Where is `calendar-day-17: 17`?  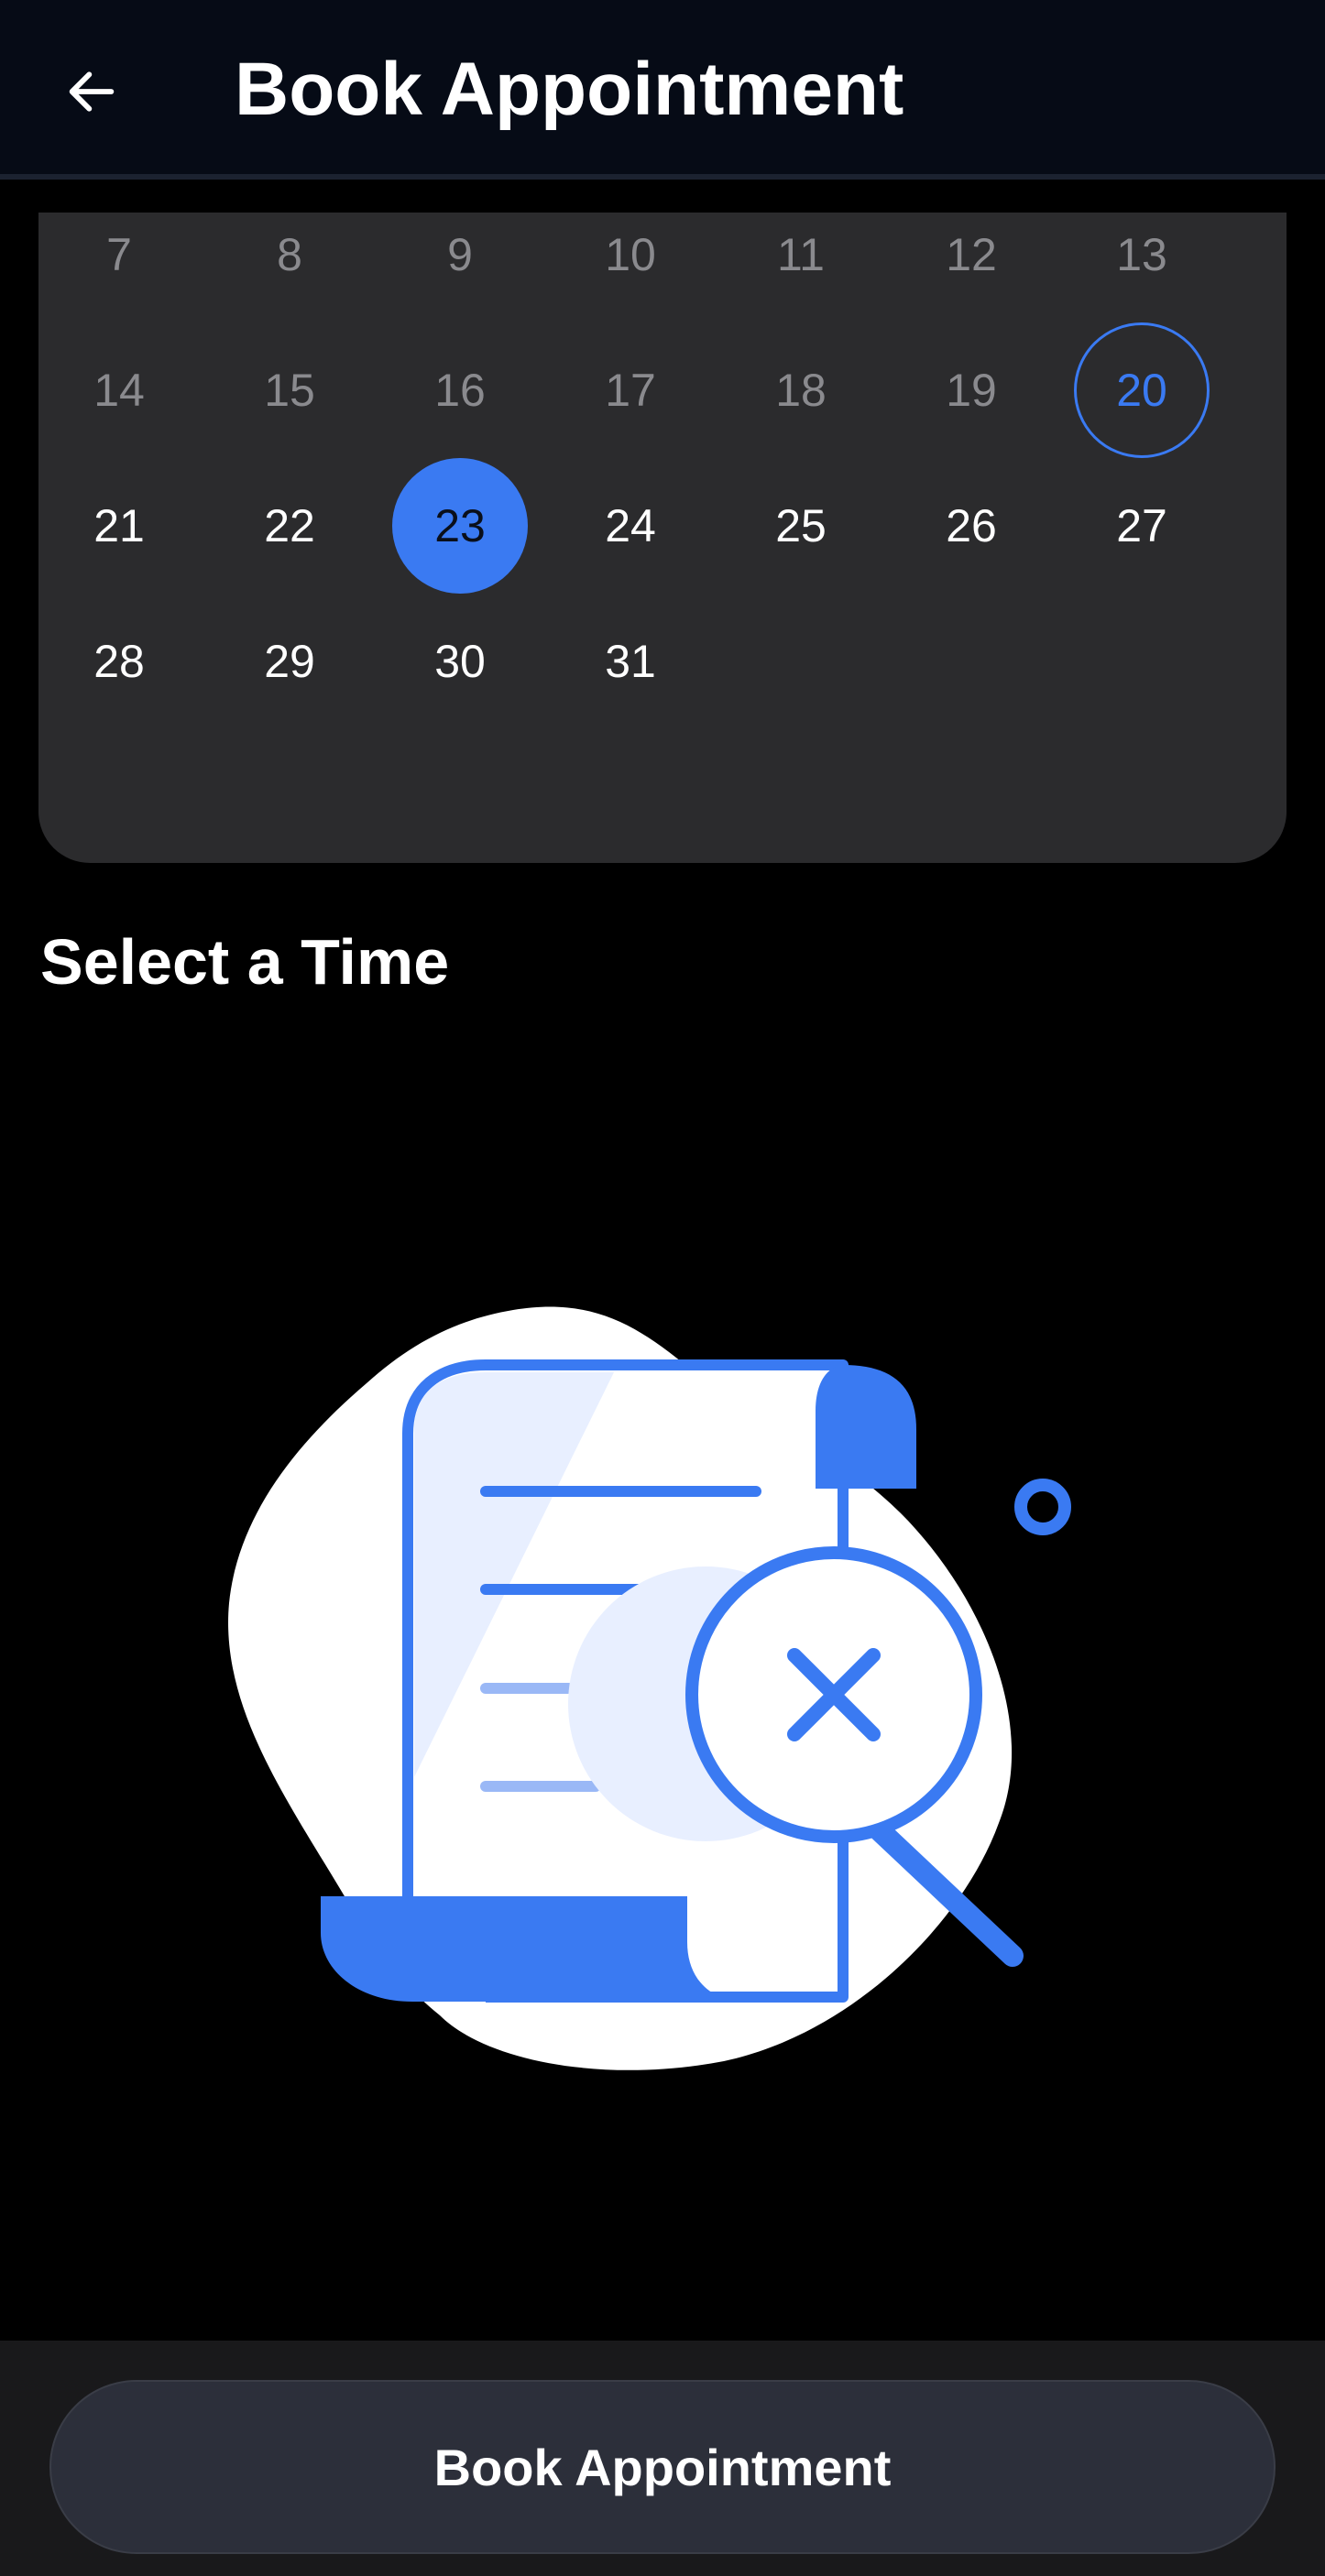 calendar-day-17: 17 is located at coordinates (631, 391).